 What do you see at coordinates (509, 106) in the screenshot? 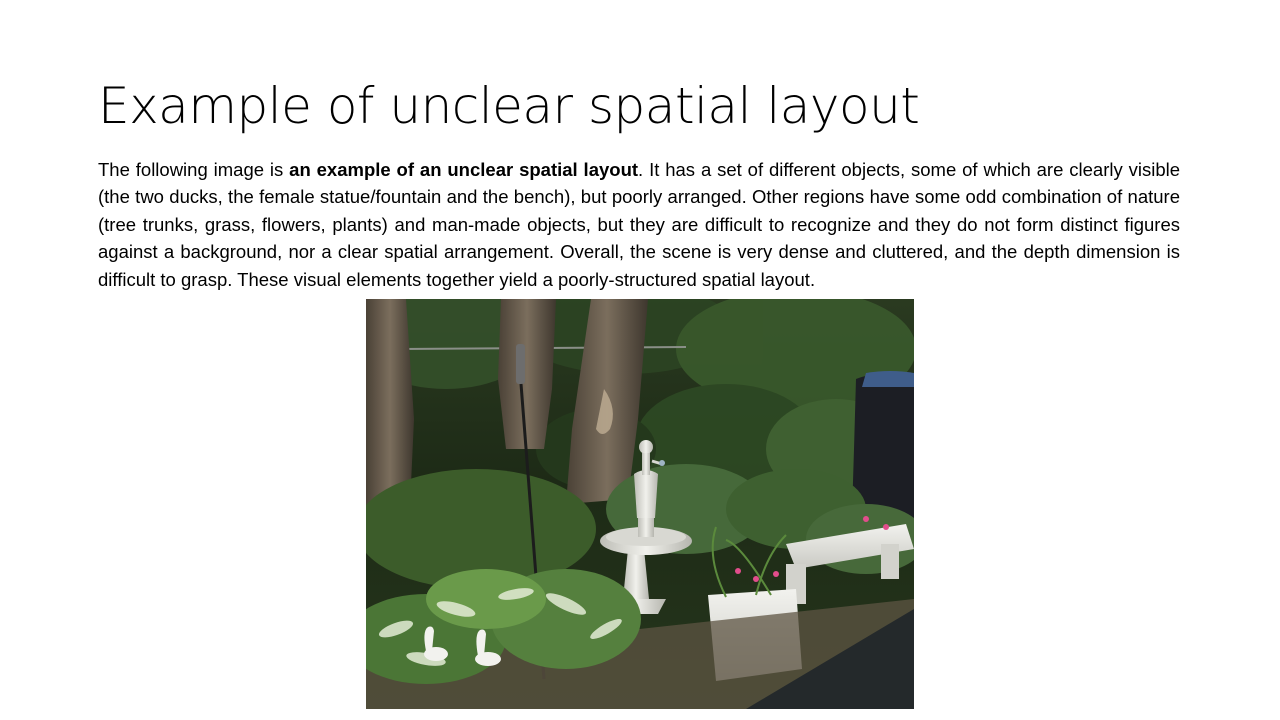
I see `slide-title: Example of unclear spatial layout` at bounding box center [509, 106].